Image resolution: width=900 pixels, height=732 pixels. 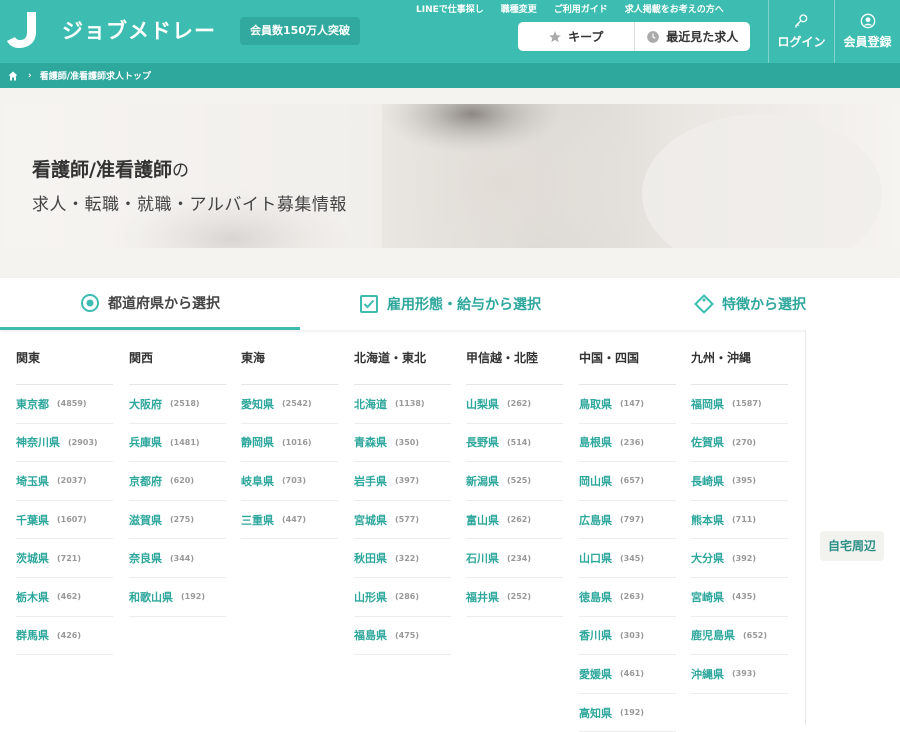 What do you see at coordinates (72, 404) in the screenshot?
I see `job-count: (4859)` at bounding box center [72, 404].